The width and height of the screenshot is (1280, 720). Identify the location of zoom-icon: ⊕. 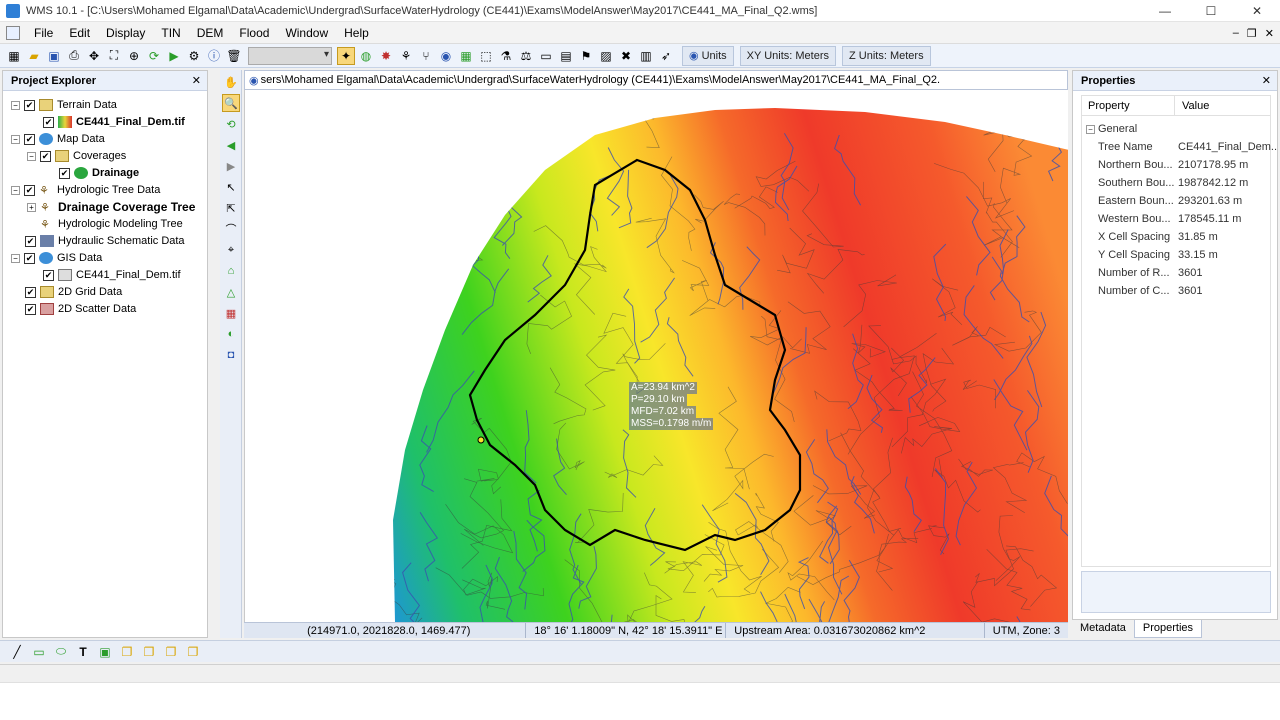
(134, 56).